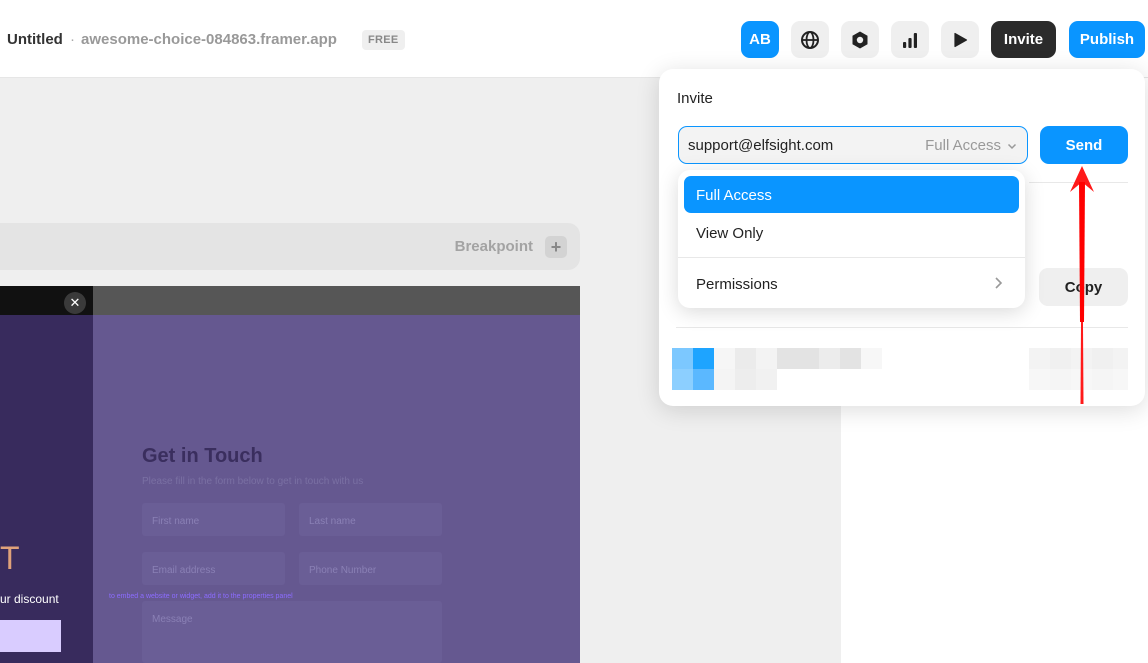 This screenshot has width=1148, height=663. I want to click on breakpoint-bar: Breakpoint +, so click(290, 246).